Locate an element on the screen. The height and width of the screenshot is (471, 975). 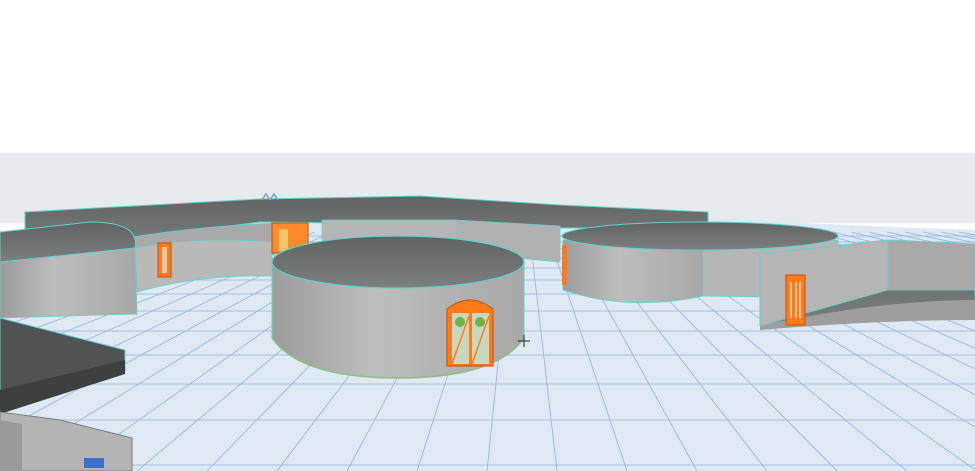
right-wing-building is located at coordinates (867, 284).